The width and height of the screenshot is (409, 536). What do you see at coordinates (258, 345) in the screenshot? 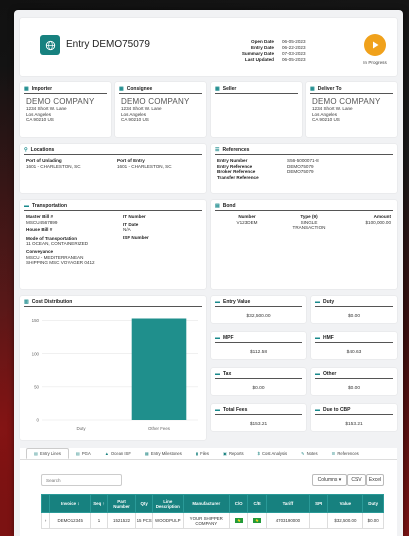
I see `fee-card: ▬ MPF $112.58` at bounding box center [258, 345].